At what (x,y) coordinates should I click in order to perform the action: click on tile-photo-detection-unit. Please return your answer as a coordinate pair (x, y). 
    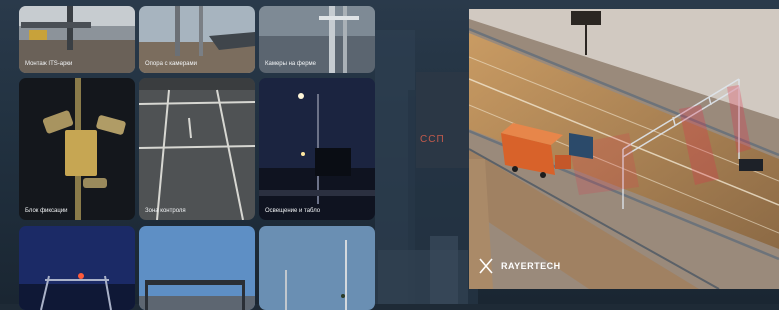
    Looking at the image, I should click on (77, 149).